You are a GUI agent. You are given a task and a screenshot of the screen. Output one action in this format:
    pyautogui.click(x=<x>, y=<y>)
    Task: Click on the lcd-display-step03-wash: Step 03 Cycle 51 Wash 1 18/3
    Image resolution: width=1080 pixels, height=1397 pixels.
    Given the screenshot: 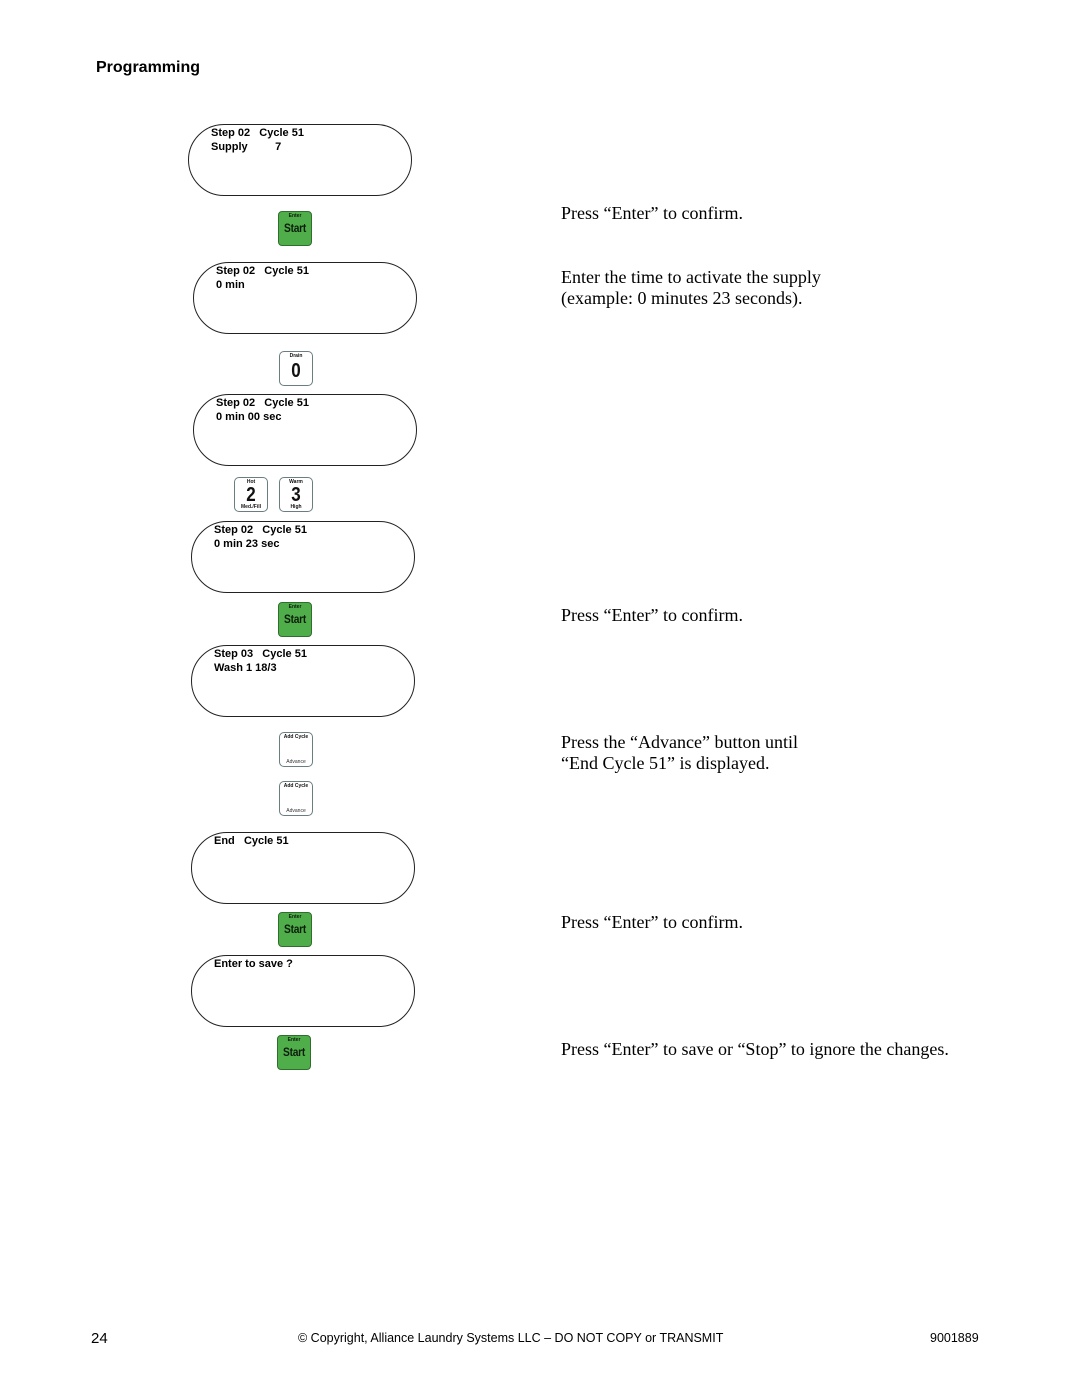 What is the action you would take?
    pyautogui.click(x=303, y=681)
    